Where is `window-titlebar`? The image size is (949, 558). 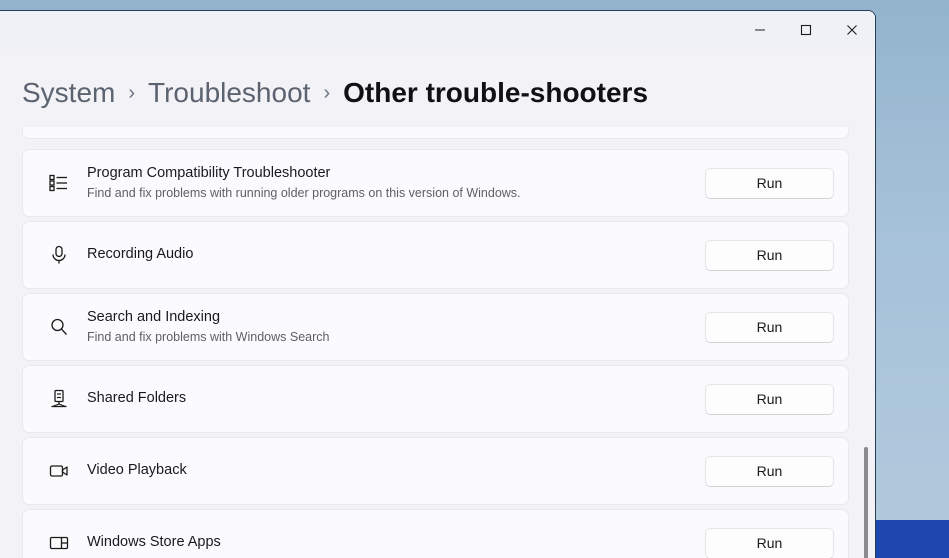
window-titlebar is located at coordinates (437, 30).